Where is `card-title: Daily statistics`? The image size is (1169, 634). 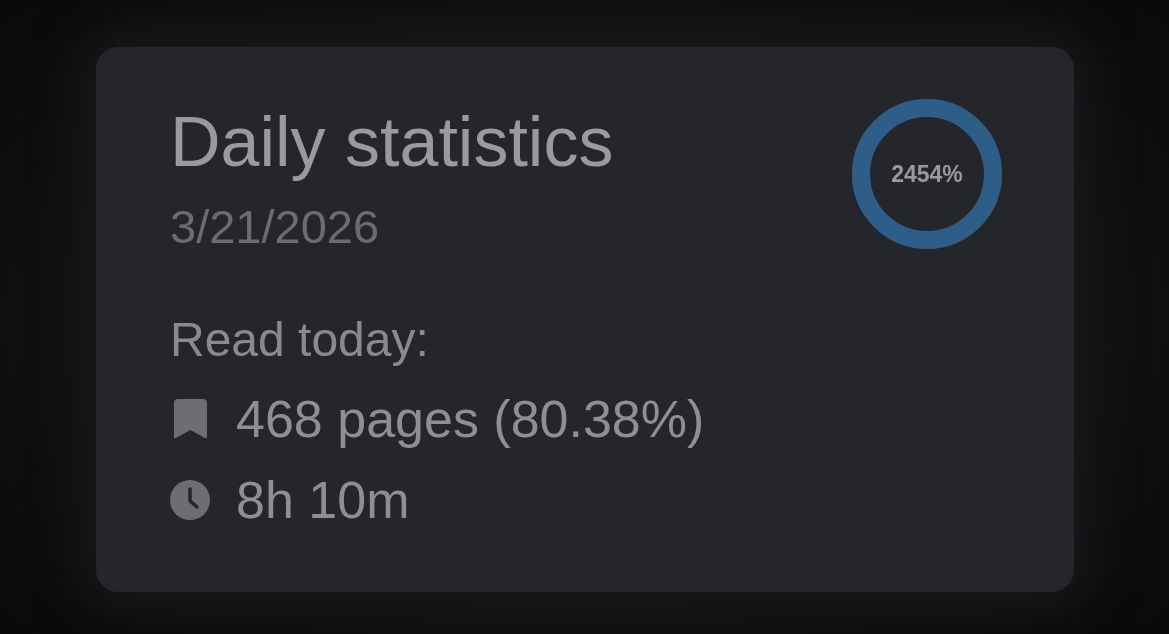 card-title: Daily statistics is located at coordinates (392, 142).